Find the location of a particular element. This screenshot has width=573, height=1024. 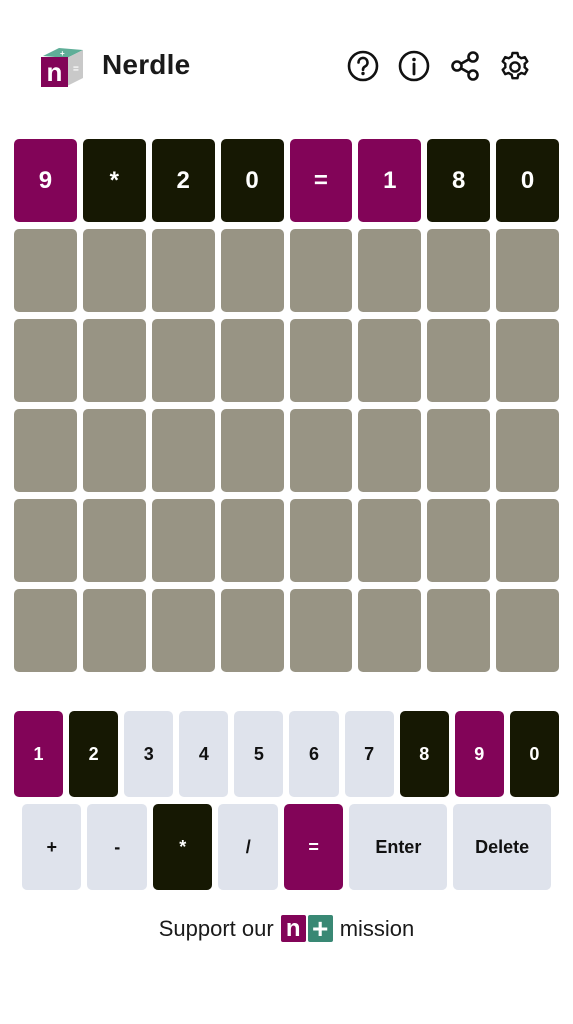

nplus-logo-n: n is located at coordinates (293, 928).